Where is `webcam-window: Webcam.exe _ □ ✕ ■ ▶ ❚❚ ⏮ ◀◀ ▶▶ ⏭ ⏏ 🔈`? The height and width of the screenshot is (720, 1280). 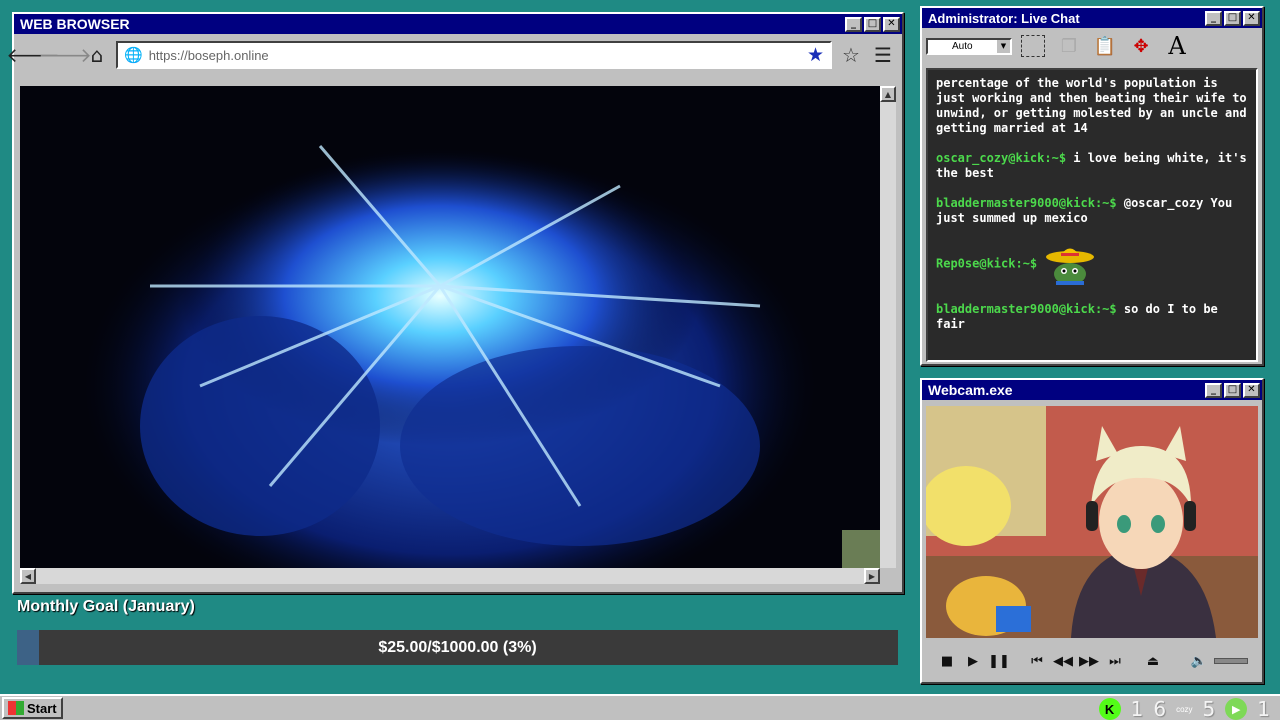
webcam-window: Webcam.exe _ □ ✕ ■ ▶ ❚❚ ⏮ ◀◀ ▶▶ ⏭ ⏏ 🔈 is located at coordinates (1092, 531).